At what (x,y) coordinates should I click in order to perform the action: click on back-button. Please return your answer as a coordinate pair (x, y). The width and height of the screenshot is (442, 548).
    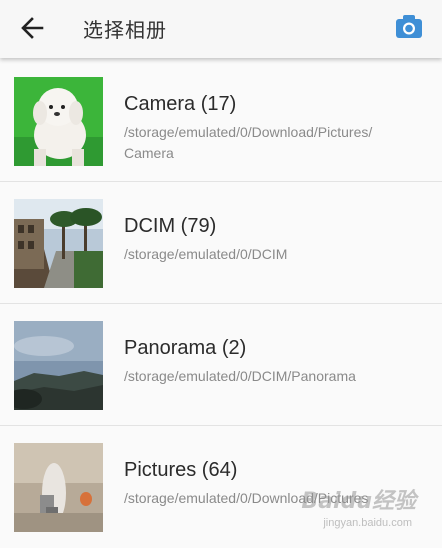
    Looking at the image, I should click on (33, 28).